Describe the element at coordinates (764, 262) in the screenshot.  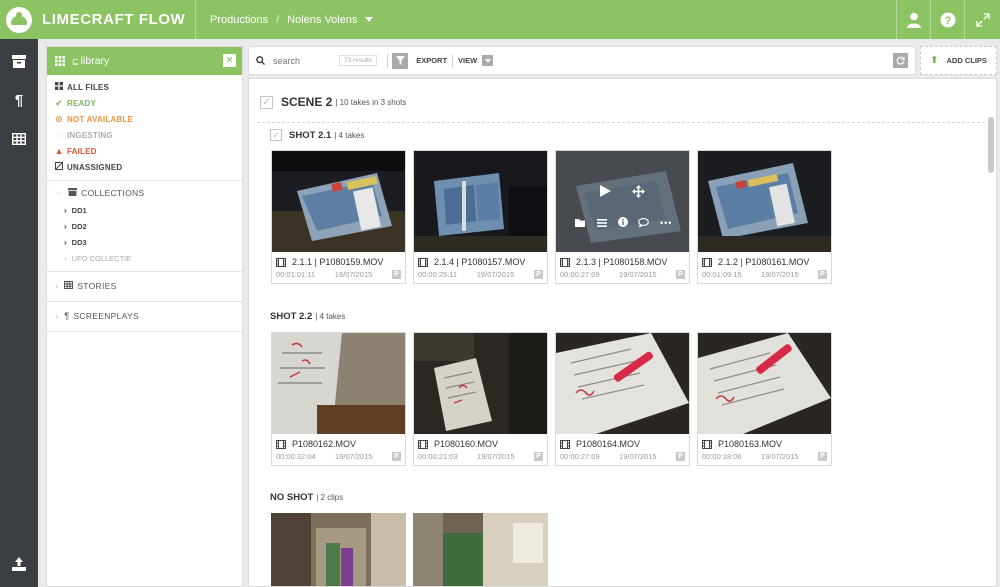
I see `clip-name: 2.1.2 | P1080161.MOV` at that location.